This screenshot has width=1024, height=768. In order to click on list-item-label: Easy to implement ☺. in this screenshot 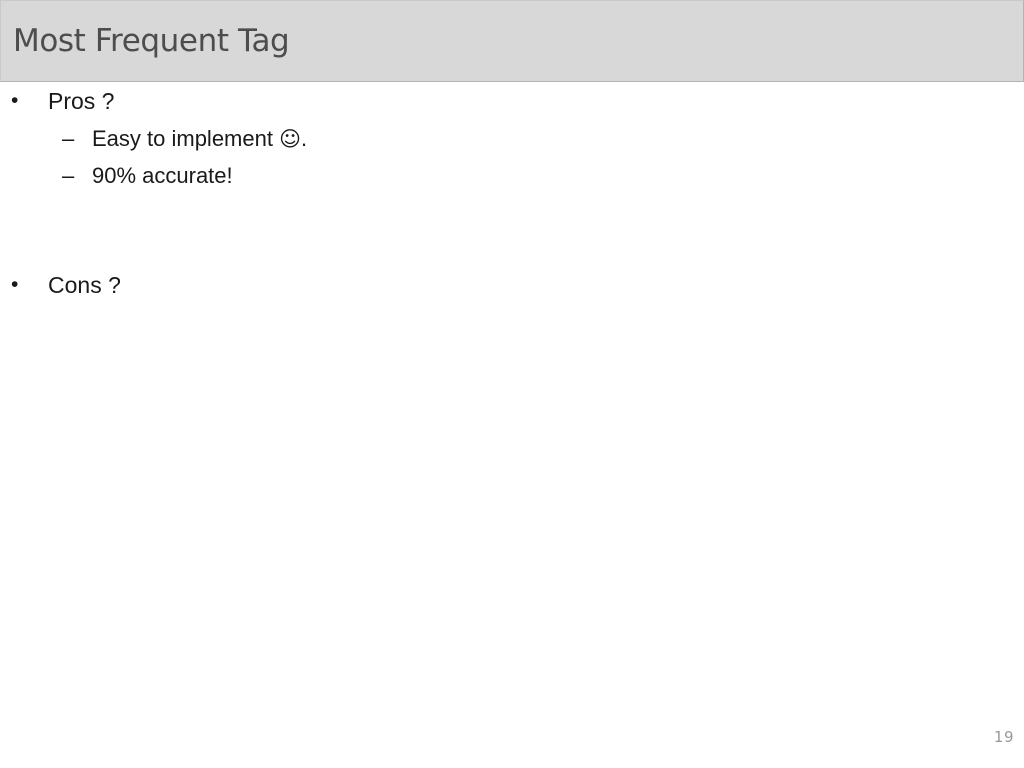, I will do `click(199, 139)`.